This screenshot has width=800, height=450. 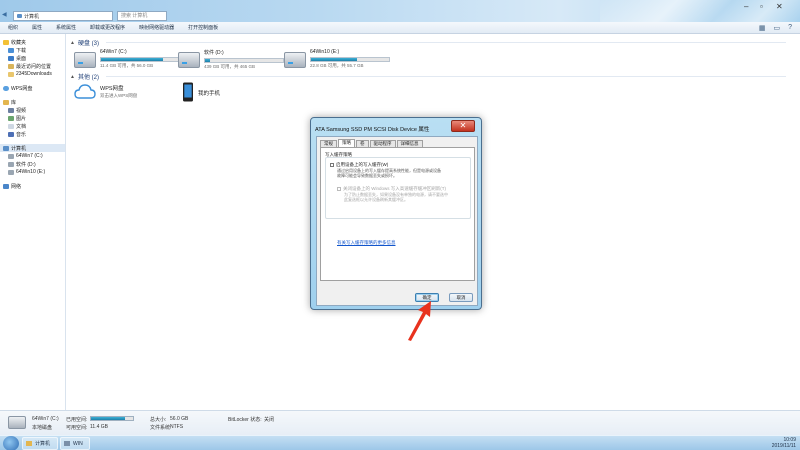 I want to click on toolbar-map-drive: 映射网络驱动器, so click(x=156, y=27).